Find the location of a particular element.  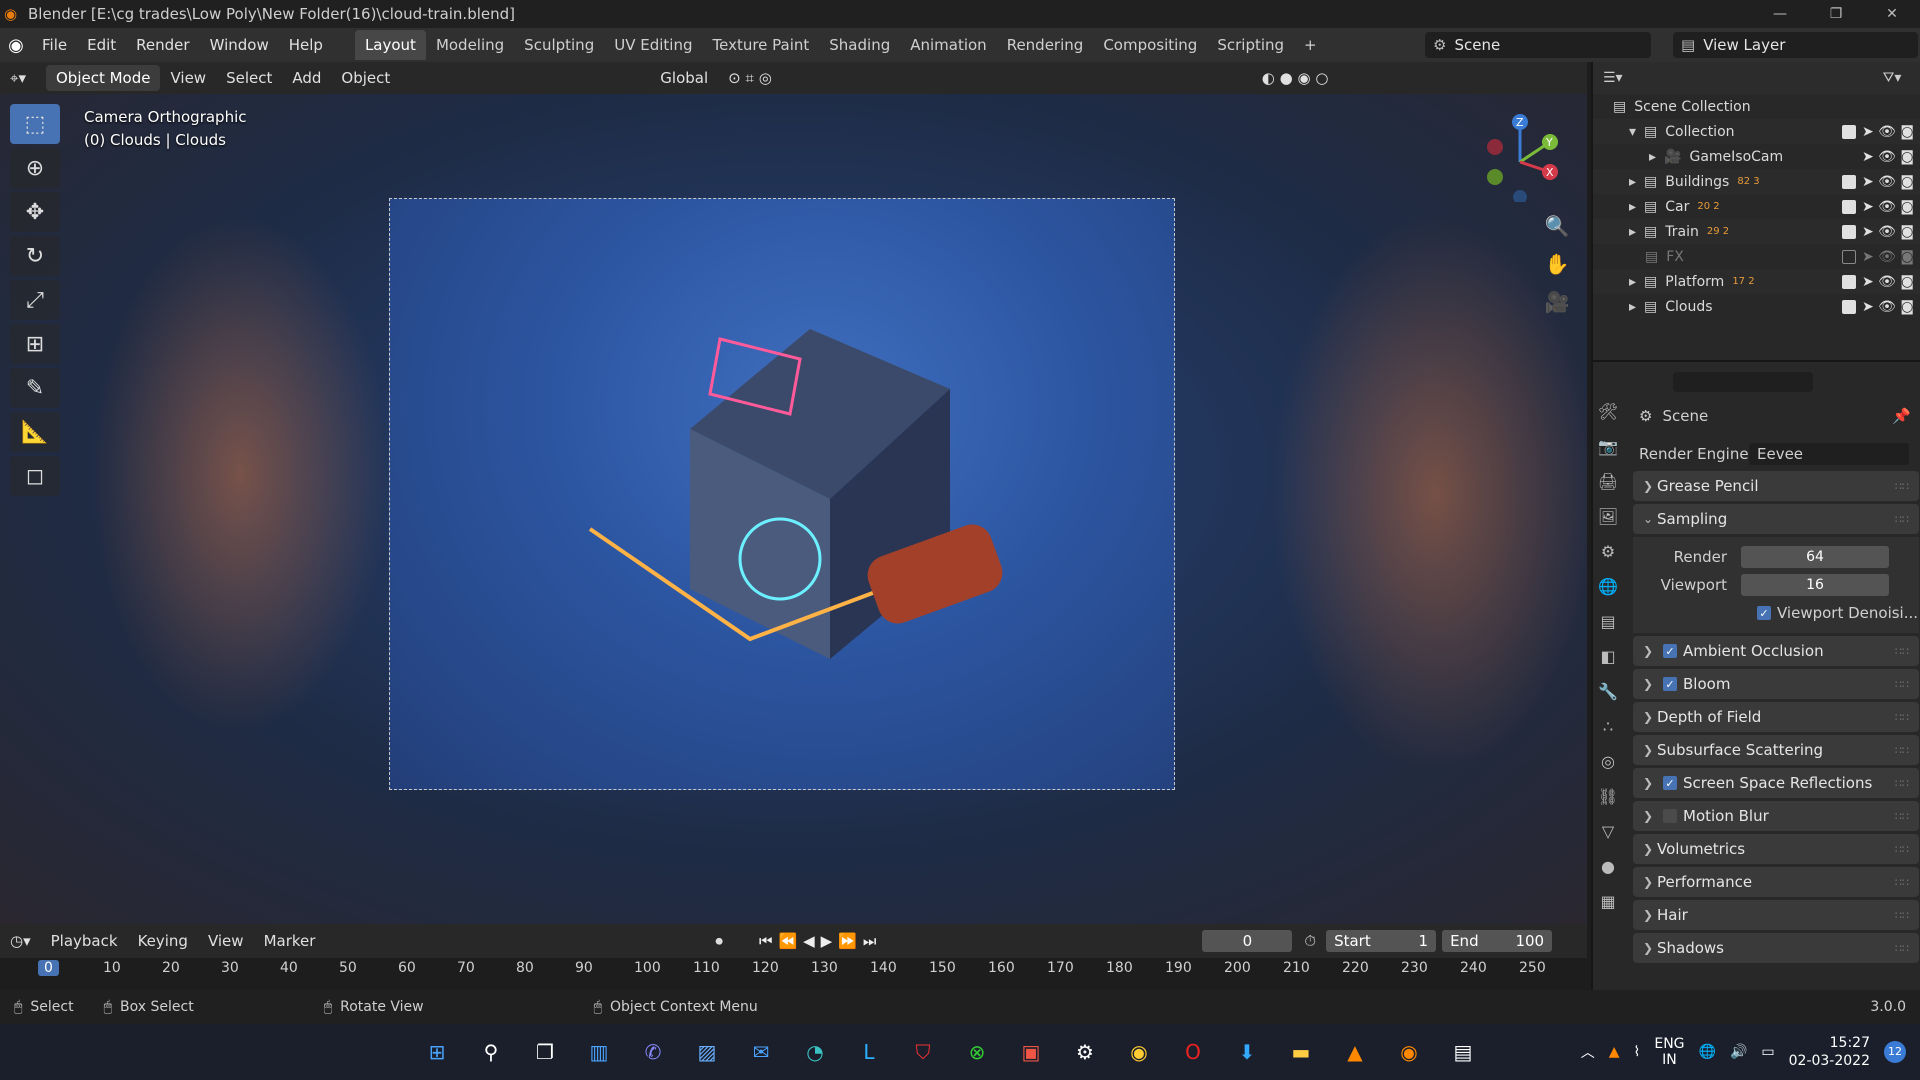

close-button: ✕ is located at coordinates (1892, 14).